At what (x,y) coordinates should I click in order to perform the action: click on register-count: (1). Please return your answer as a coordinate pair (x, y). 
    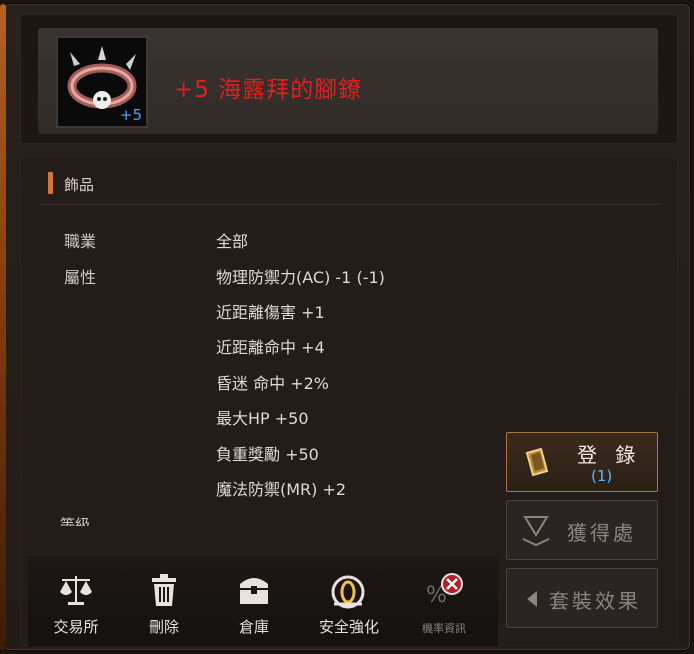
    Looking at the image, I should click on (602, 476).